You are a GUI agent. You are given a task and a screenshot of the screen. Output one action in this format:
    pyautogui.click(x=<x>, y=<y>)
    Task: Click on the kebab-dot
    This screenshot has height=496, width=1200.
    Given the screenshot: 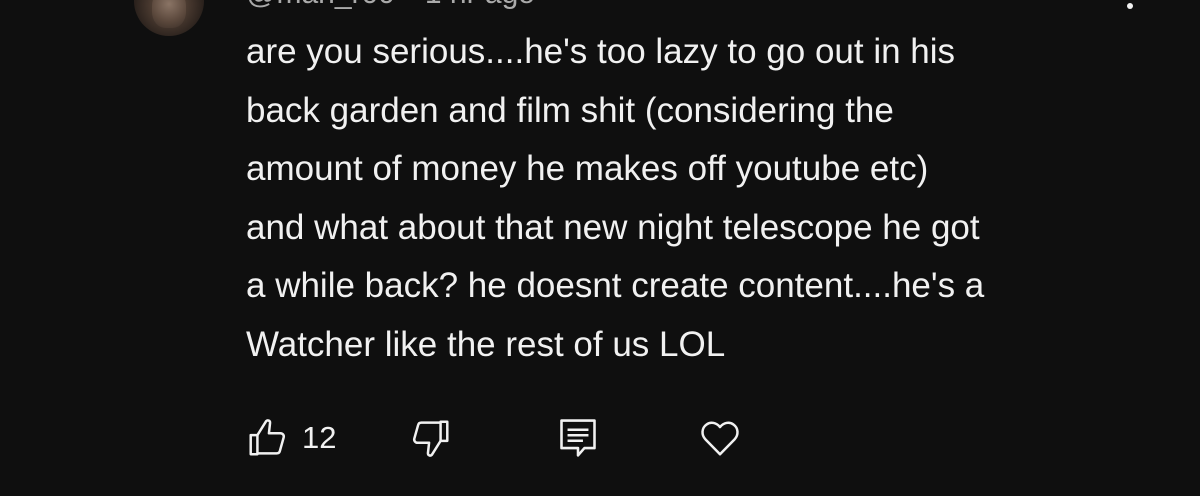 What is the action you would take?
    pyautogui.click(x=1130, y=6)
    